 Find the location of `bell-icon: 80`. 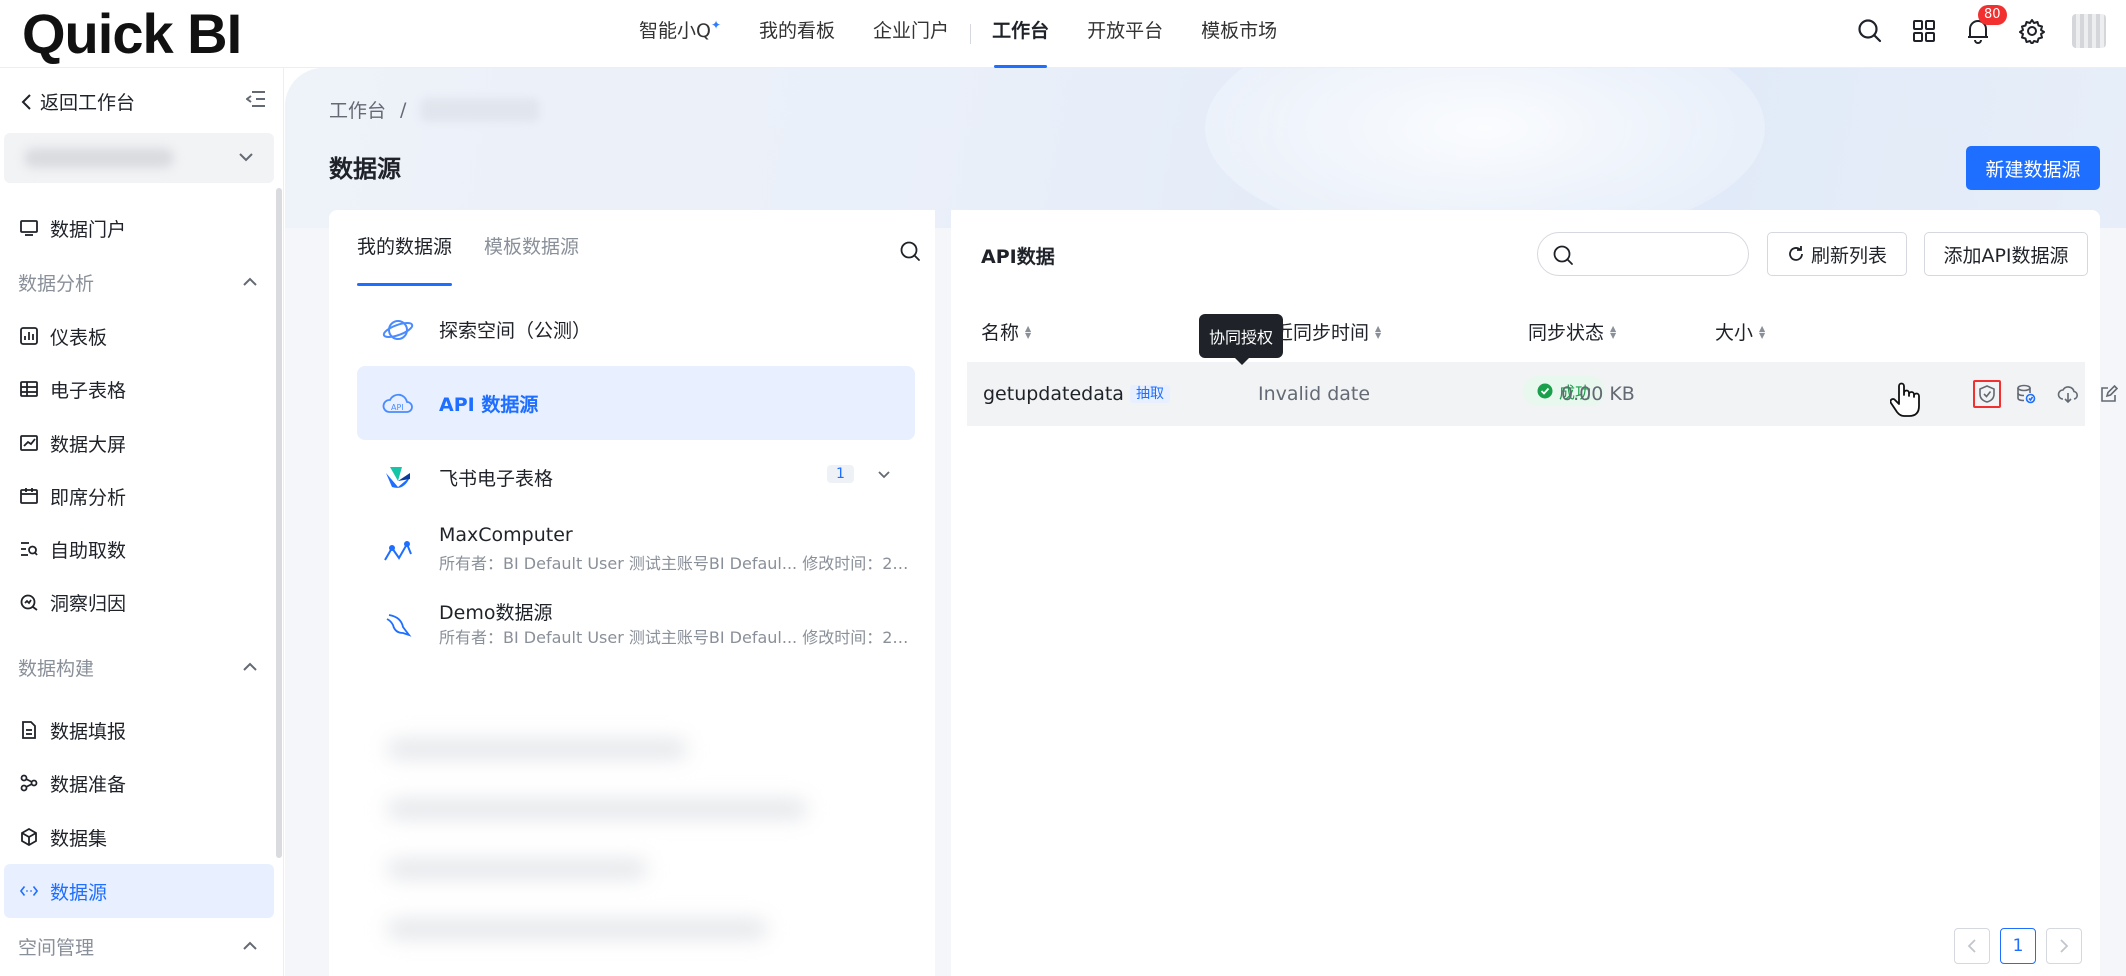

bell-icon: 80 is located at coordinates (1985, 25).